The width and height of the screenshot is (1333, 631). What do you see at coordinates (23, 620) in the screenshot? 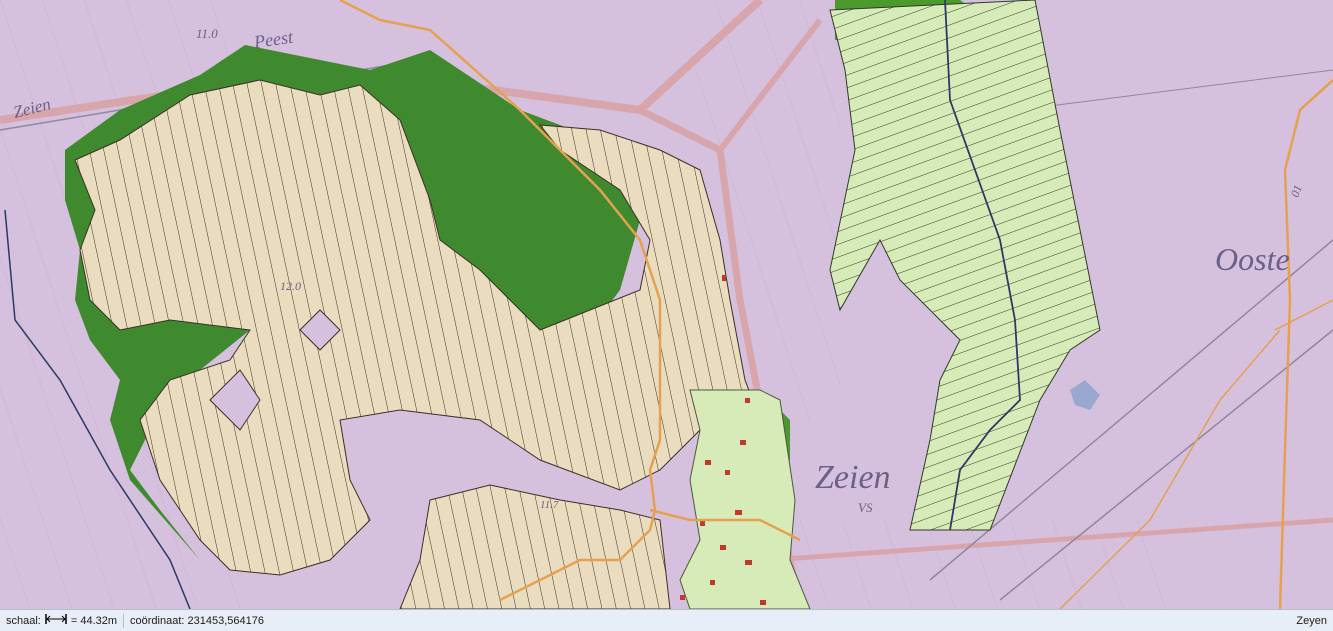
I see `scale-label: schaal:` at bounding box center [23, 620].